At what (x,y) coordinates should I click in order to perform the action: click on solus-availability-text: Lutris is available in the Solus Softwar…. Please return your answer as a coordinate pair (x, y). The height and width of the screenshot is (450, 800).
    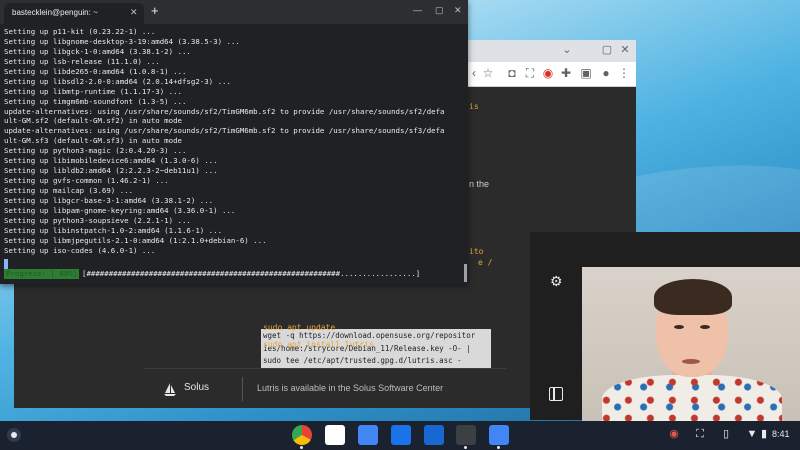
    Looking at the image, I should click on (350, 388).